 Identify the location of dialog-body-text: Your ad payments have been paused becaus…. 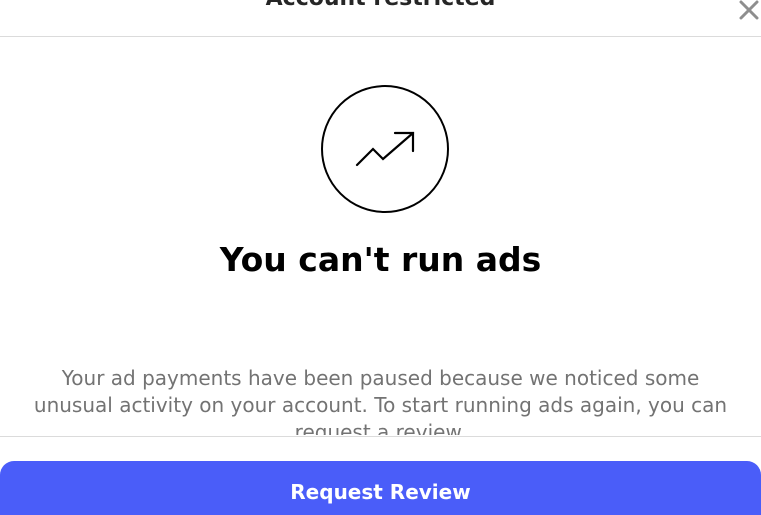
(380, 400).